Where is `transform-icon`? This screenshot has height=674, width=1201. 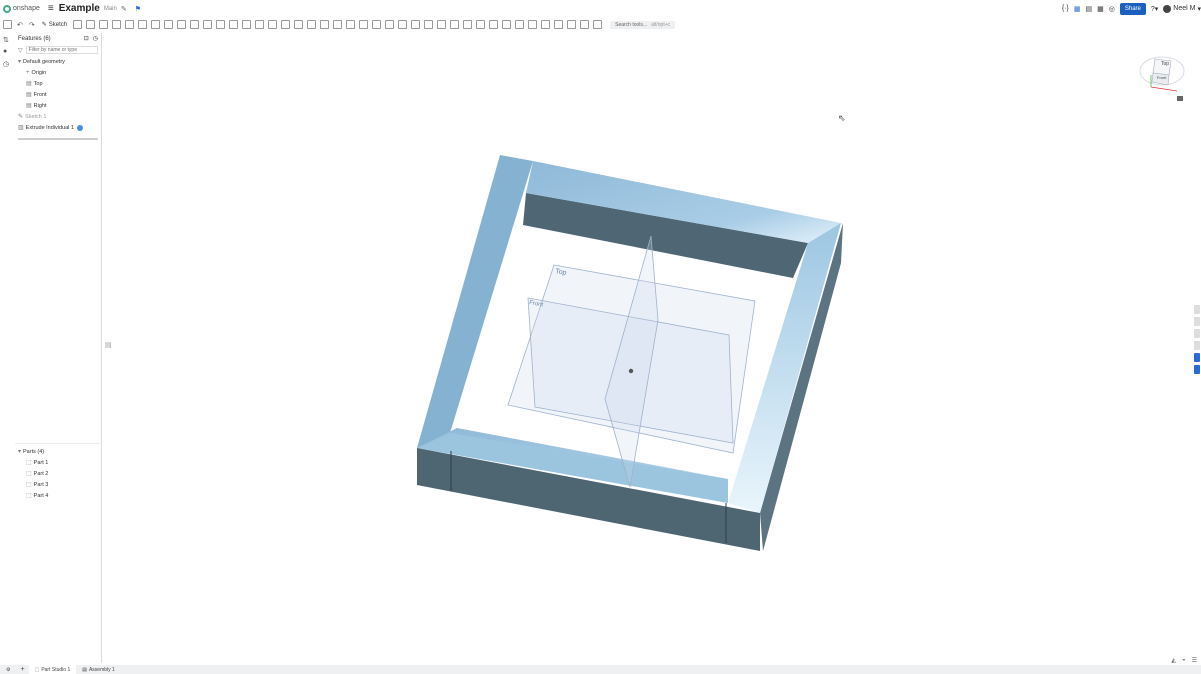
transform-icon is located at coordinates (286, 24).